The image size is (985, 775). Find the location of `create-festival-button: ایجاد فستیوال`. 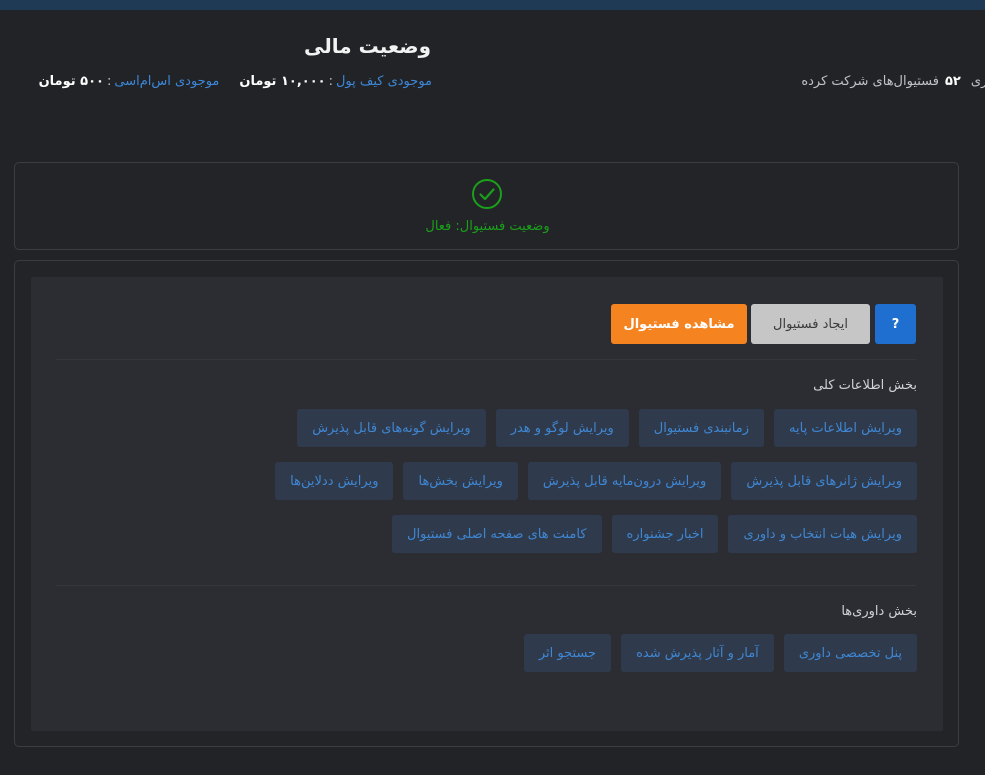

create-festival-button: ایجاد فستیوال is located at coordinates (810, 324).